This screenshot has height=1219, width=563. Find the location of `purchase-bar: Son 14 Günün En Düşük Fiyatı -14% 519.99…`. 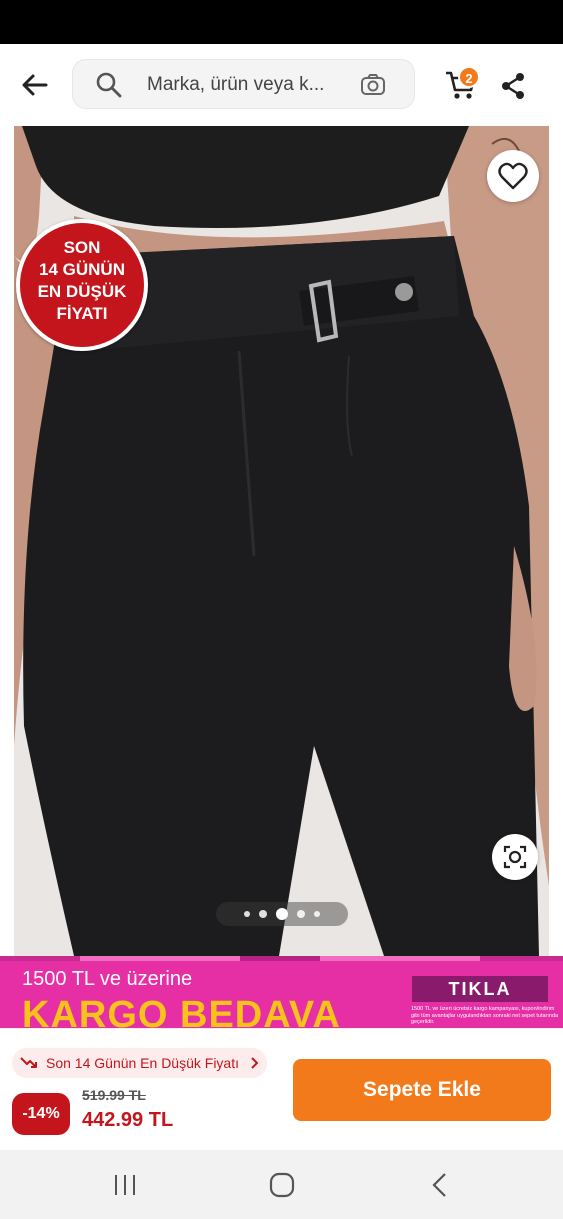

purchase-bar: Son 14 Günün En Düşük Fiyatı -14% 519.99… is located at coordinates (281, 1089).